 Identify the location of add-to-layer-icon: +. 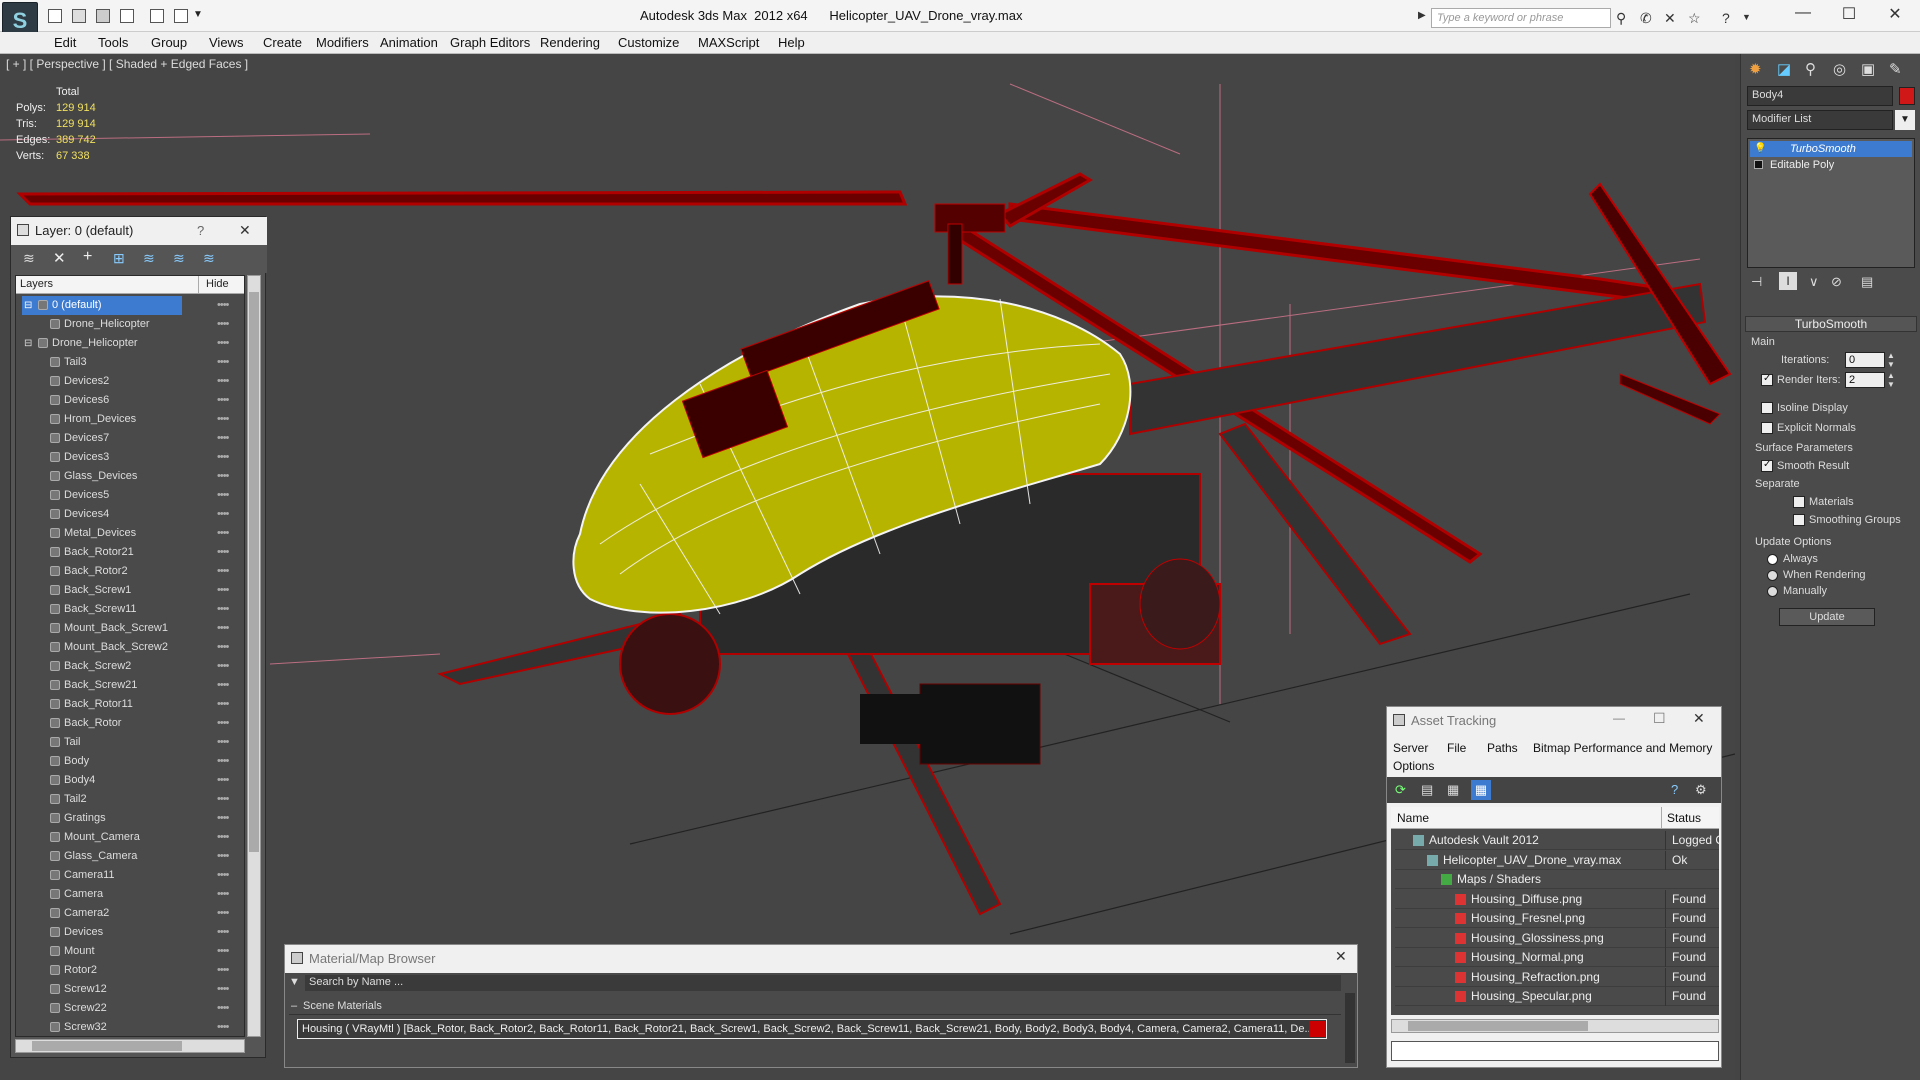
(87, 257).